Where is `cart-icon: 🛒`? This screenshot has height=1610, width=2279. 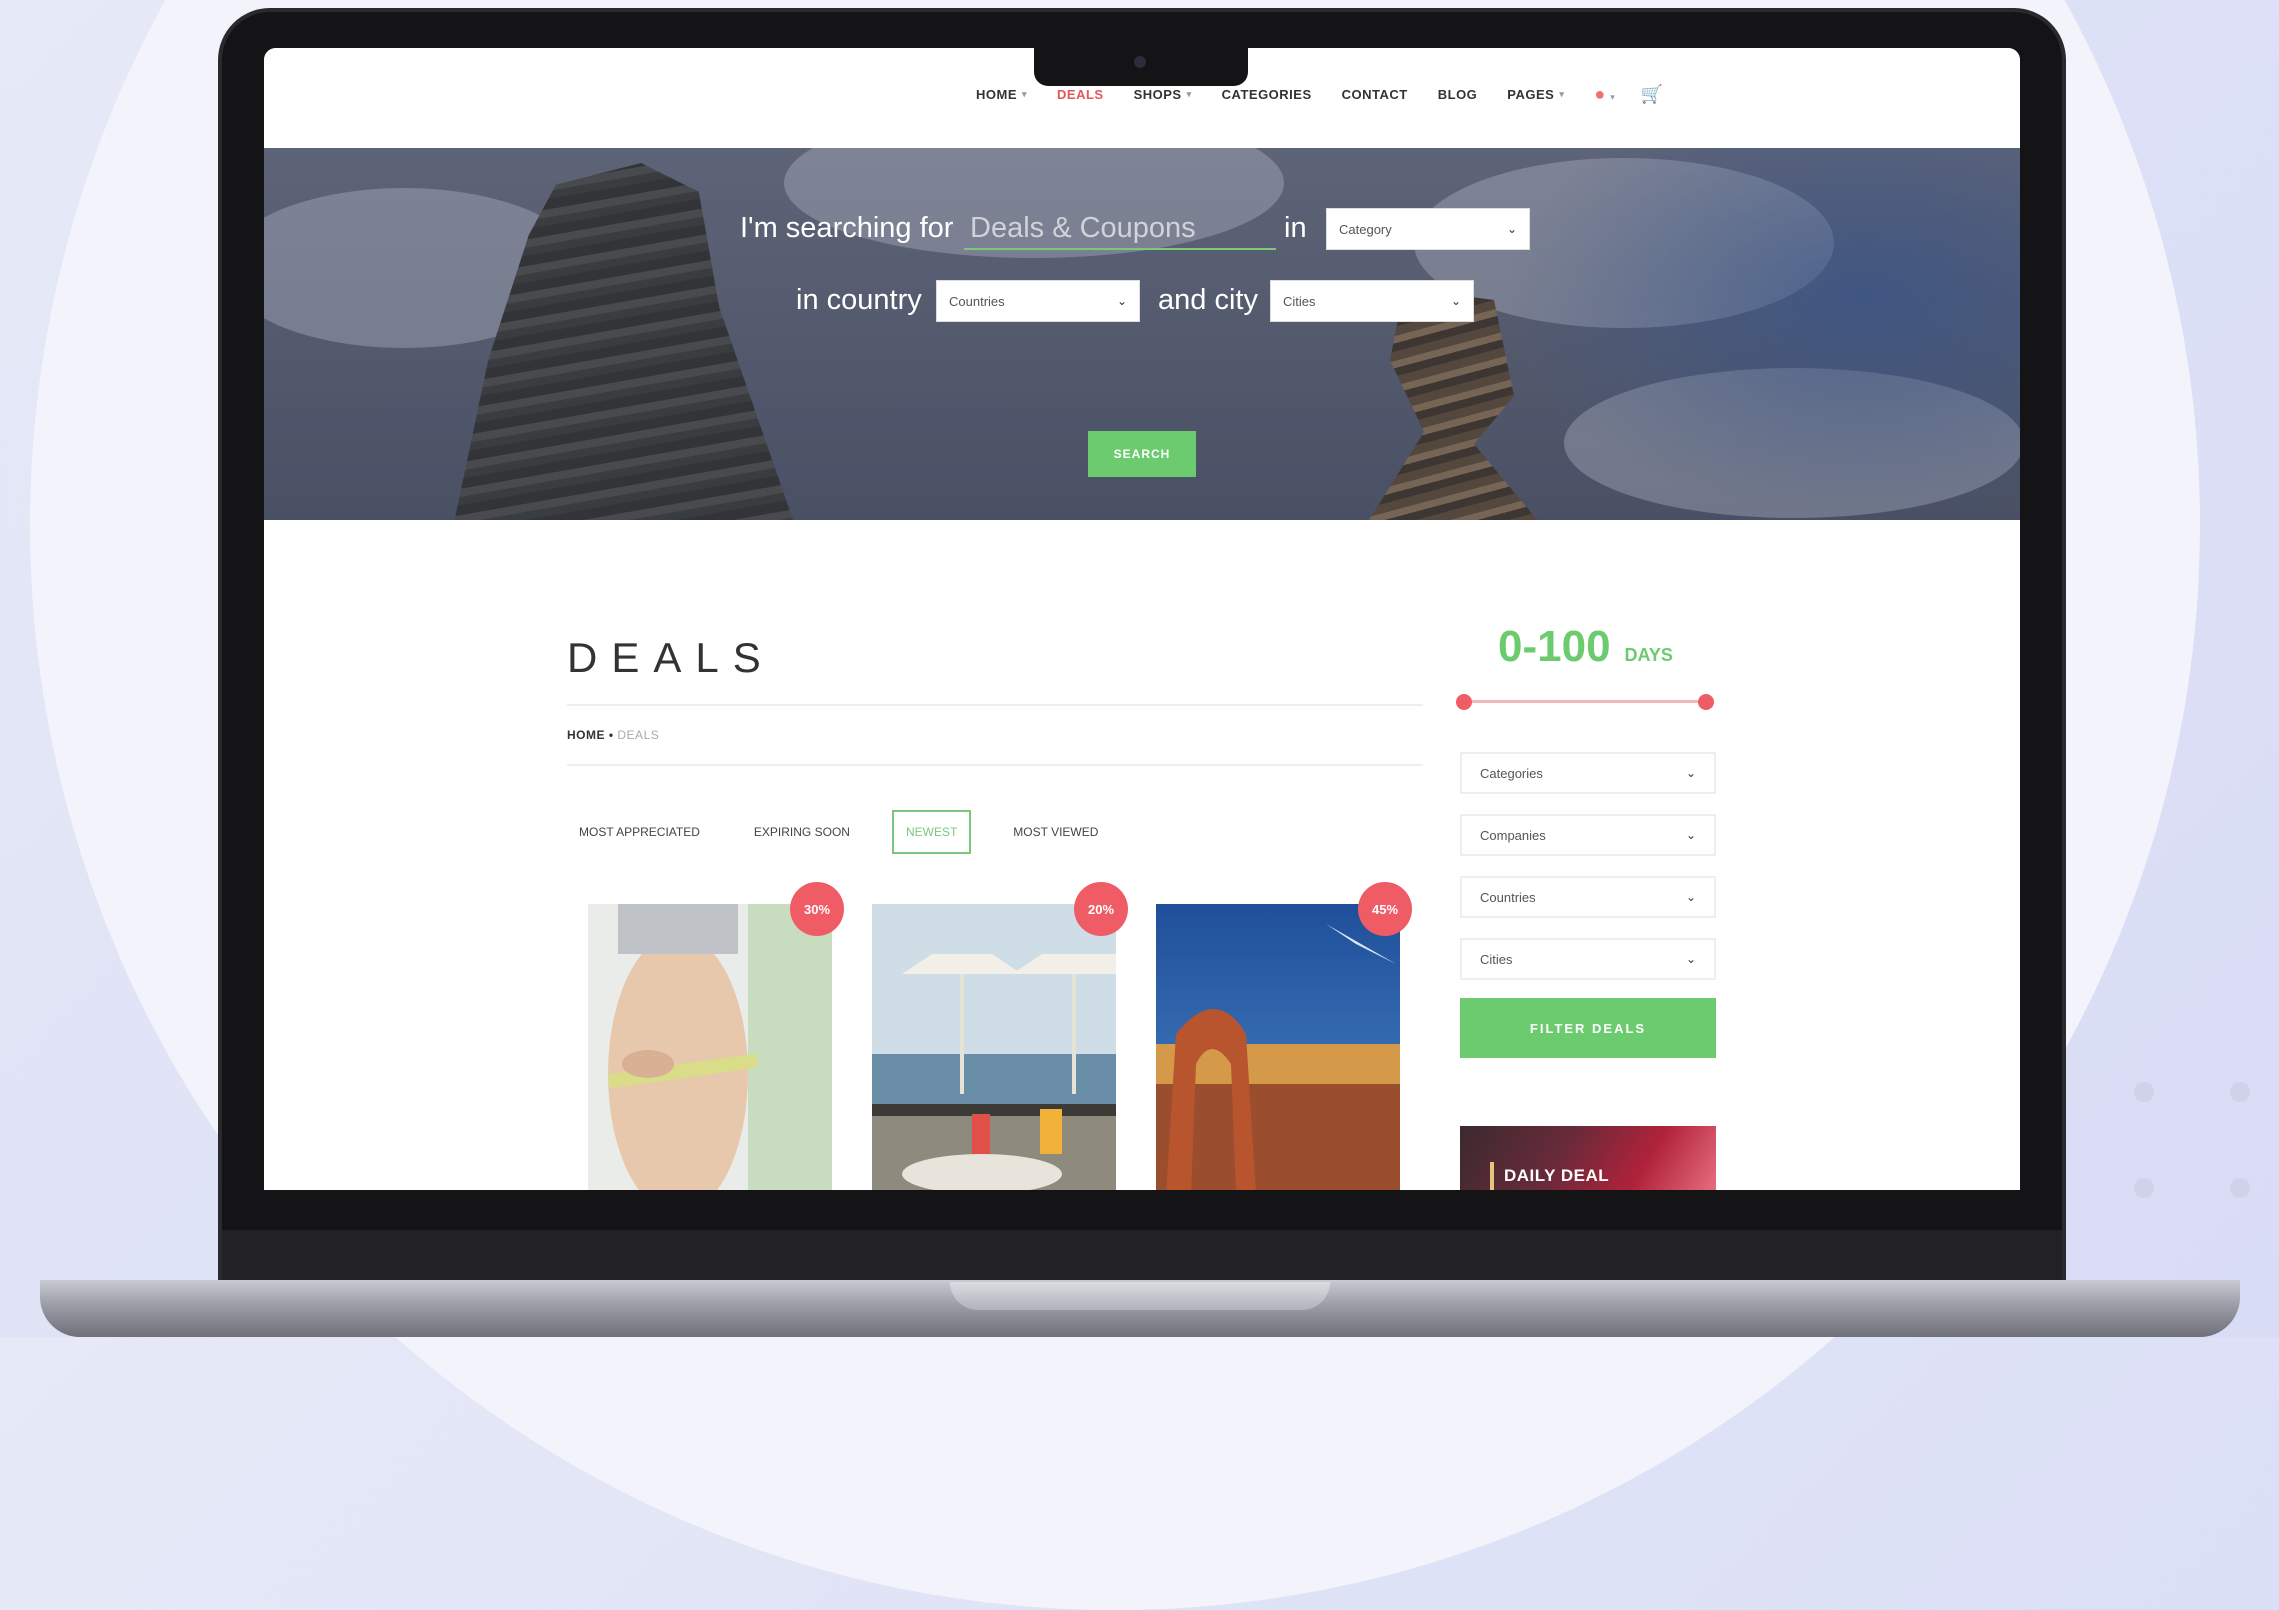
cart-icon: 🛒 is located at coordinates (1652, 94).